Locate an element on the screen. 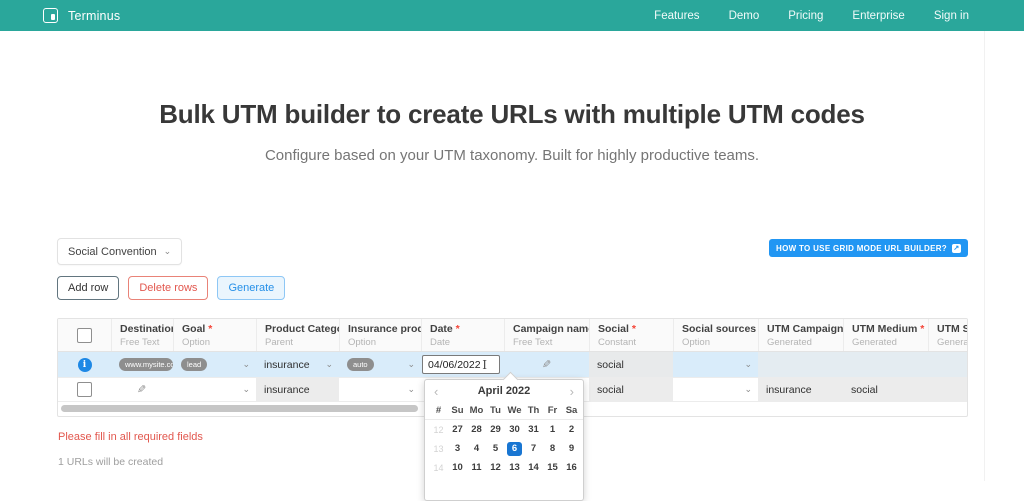 The image size is (1024, 501). date-input: 04/06/2022 I is located at coordinates (461, 364).